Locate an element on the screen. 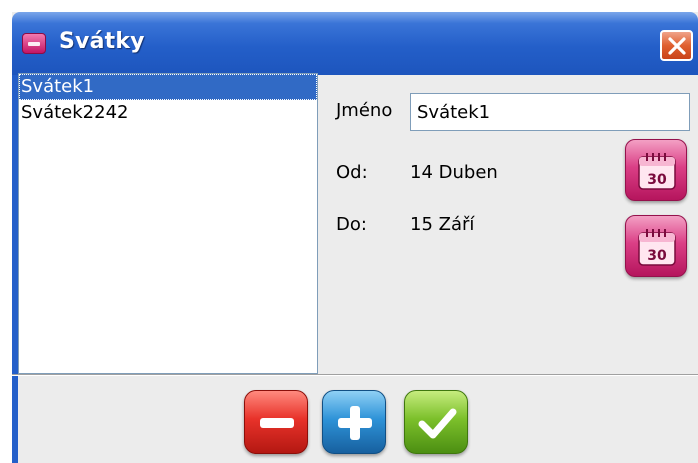 This screenshot has height=463, width=698. close-button is located at coordinates (676, 45).